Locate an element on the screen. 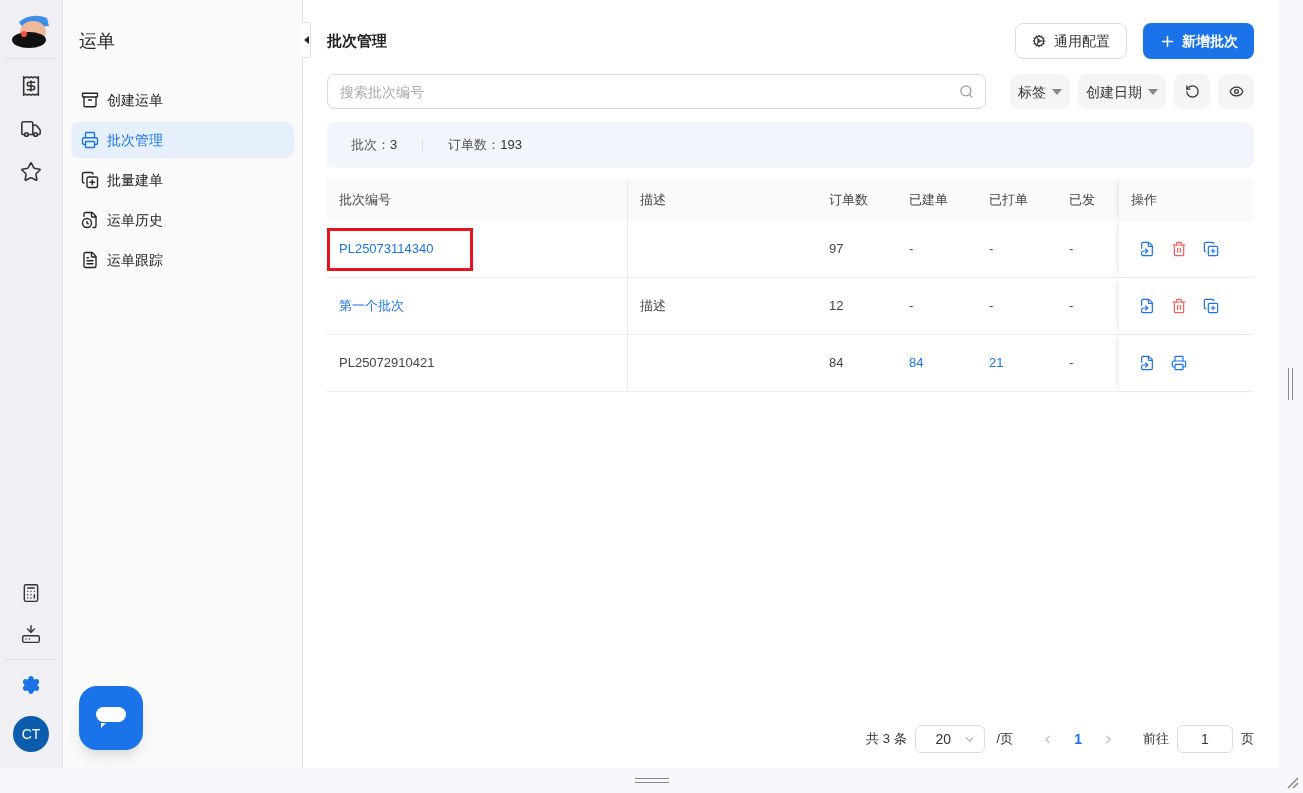  sidebar-item: 运单跟踪 is located at coordinates (182, 260).